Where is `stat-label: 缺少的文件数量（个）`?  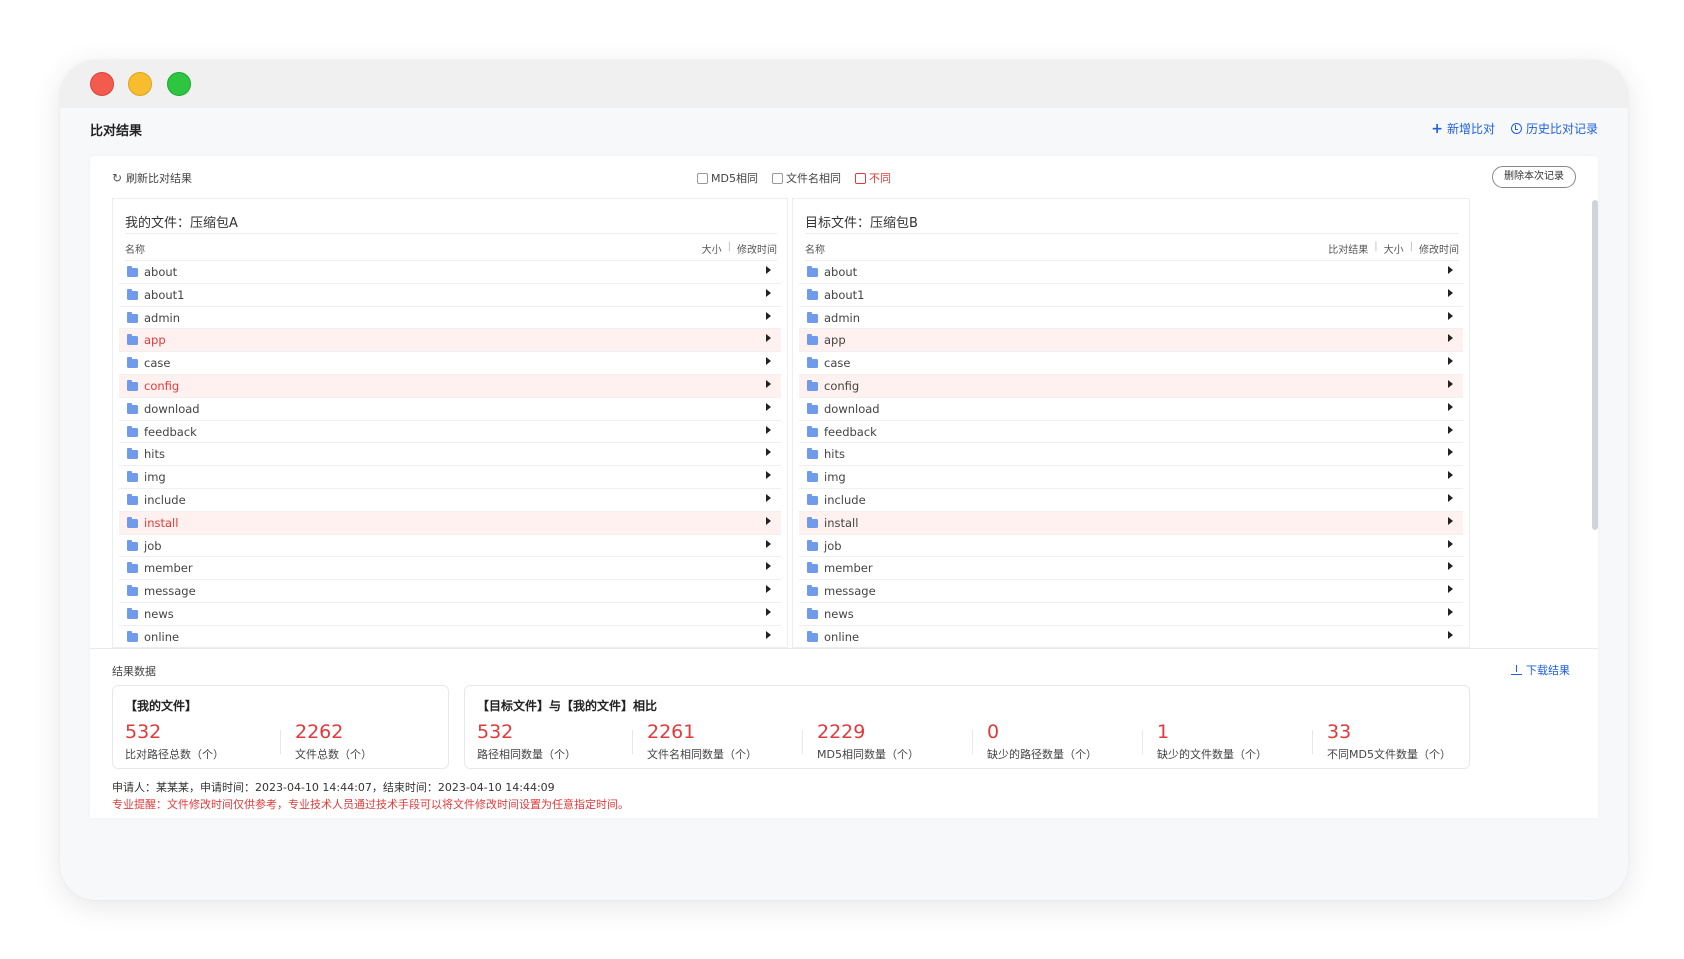
stat-label: 缺少的文件数量（个） is located at coordinates (1212, 754).